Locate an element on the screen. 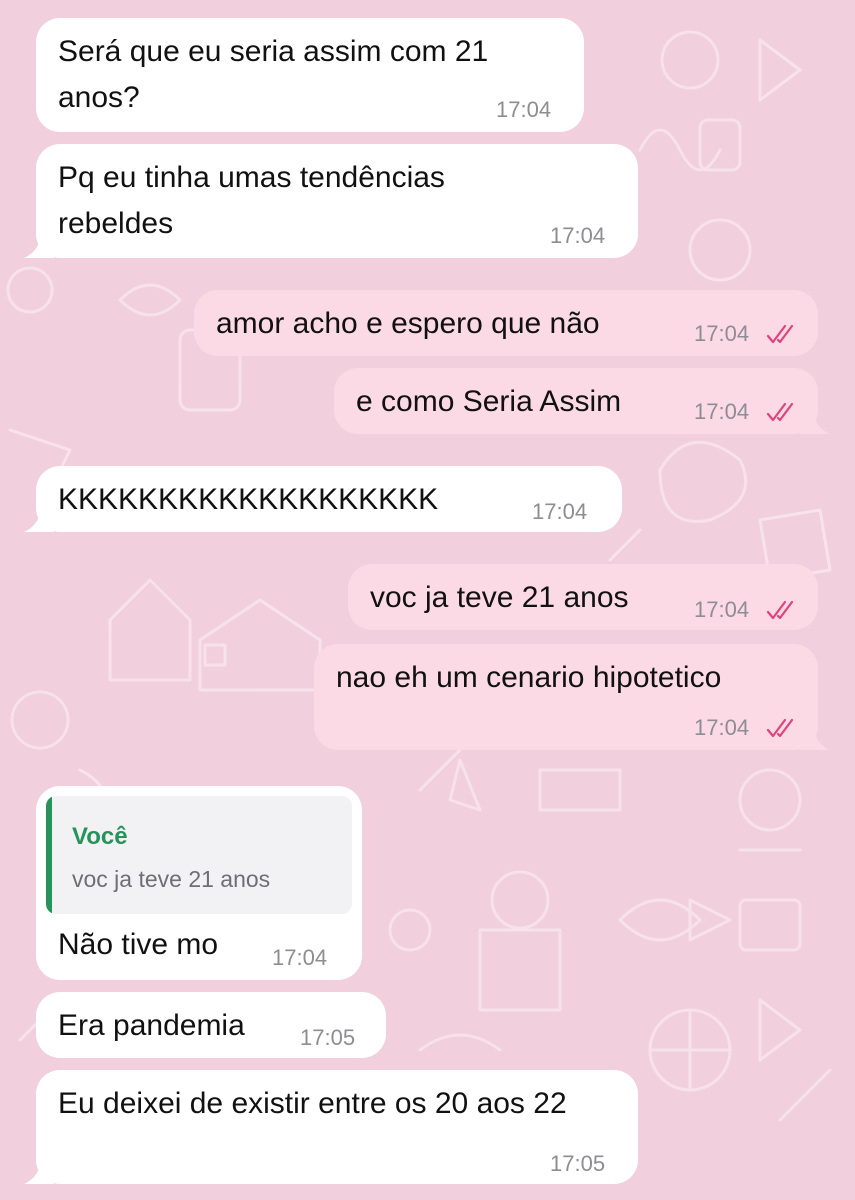  message-text: Eu deixei de existir entre os 20 aos 22 is located at coordinates (312, 1103).